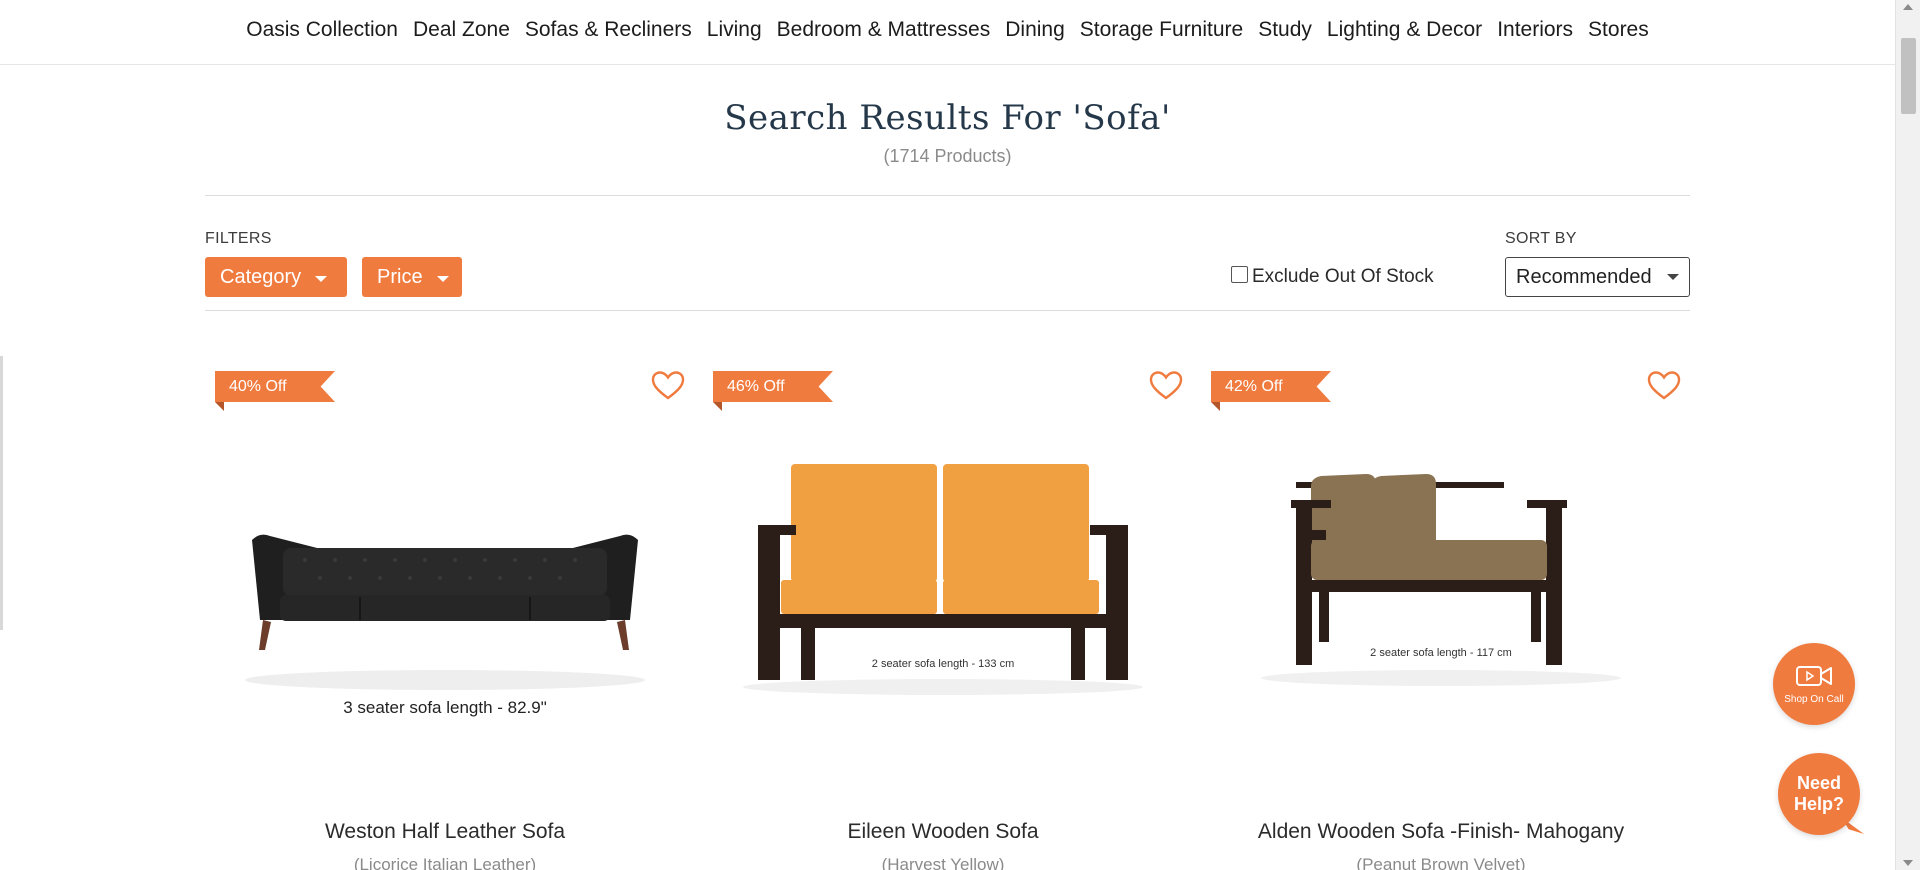 Image resolution: width=1920 pixels, height=870 pixels. What do you see at coordinates (1541, 238) in the screenshot?
I see `sort-by-label: SORT BY` at bounding box center [1541, 238].